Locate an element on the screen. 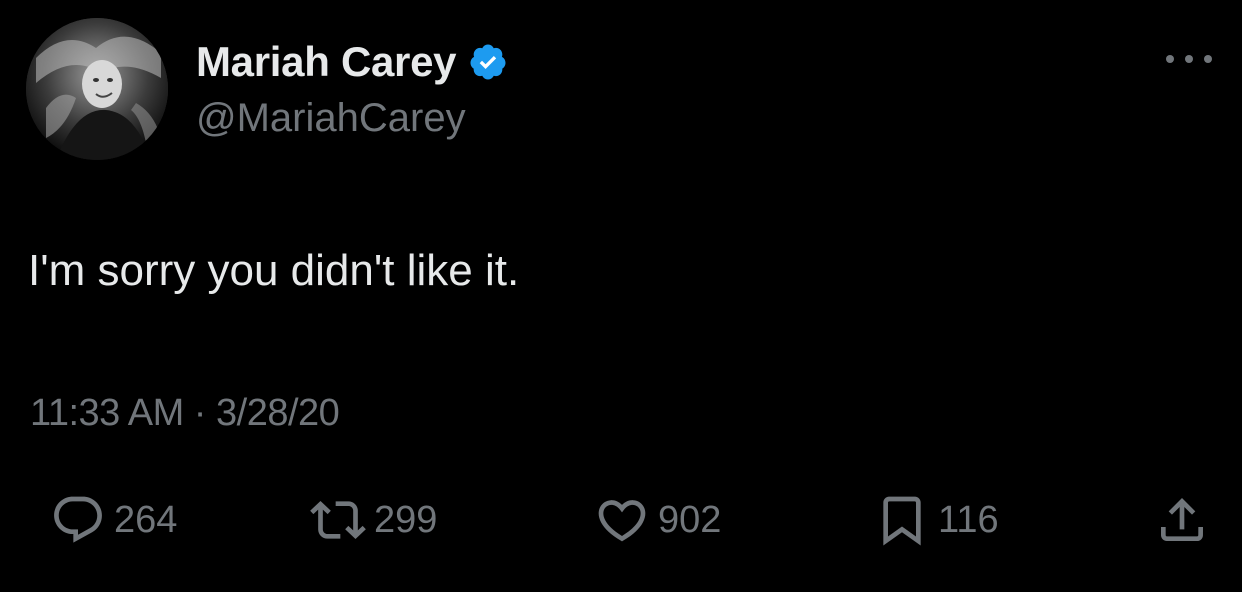  share-button is located at coordinates (1182, 520).